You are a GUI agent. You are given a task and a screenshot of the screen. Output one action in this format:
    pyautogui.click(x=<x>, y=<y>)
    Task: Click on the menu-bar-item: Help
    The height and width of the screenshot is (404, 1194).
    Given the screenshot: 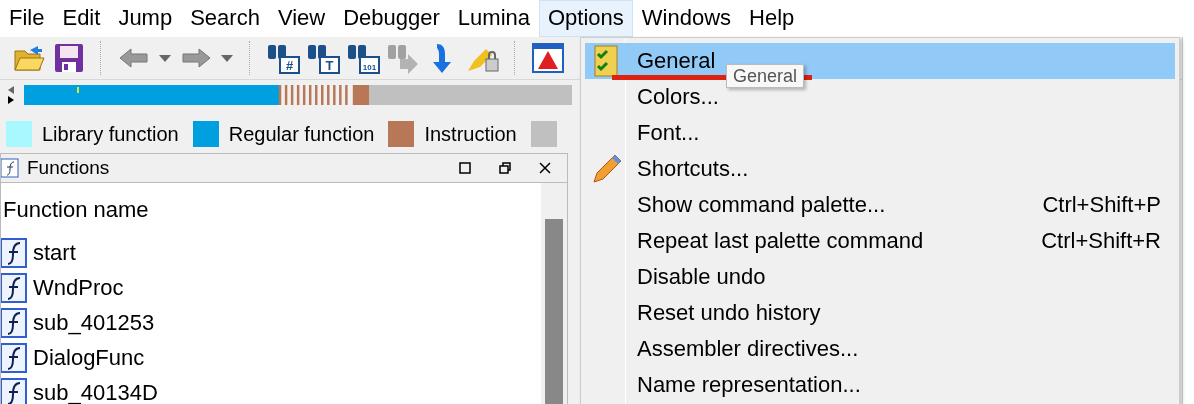 What is the action you would take?
    pyautogui.click(x=772, y=18)
    